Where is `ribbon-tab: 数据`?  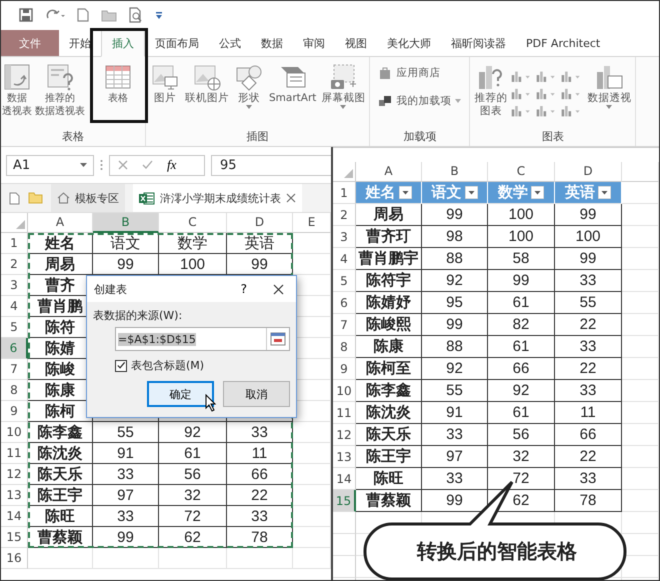 ribbon-tab: 数据 is located at coordinates (272, 43).